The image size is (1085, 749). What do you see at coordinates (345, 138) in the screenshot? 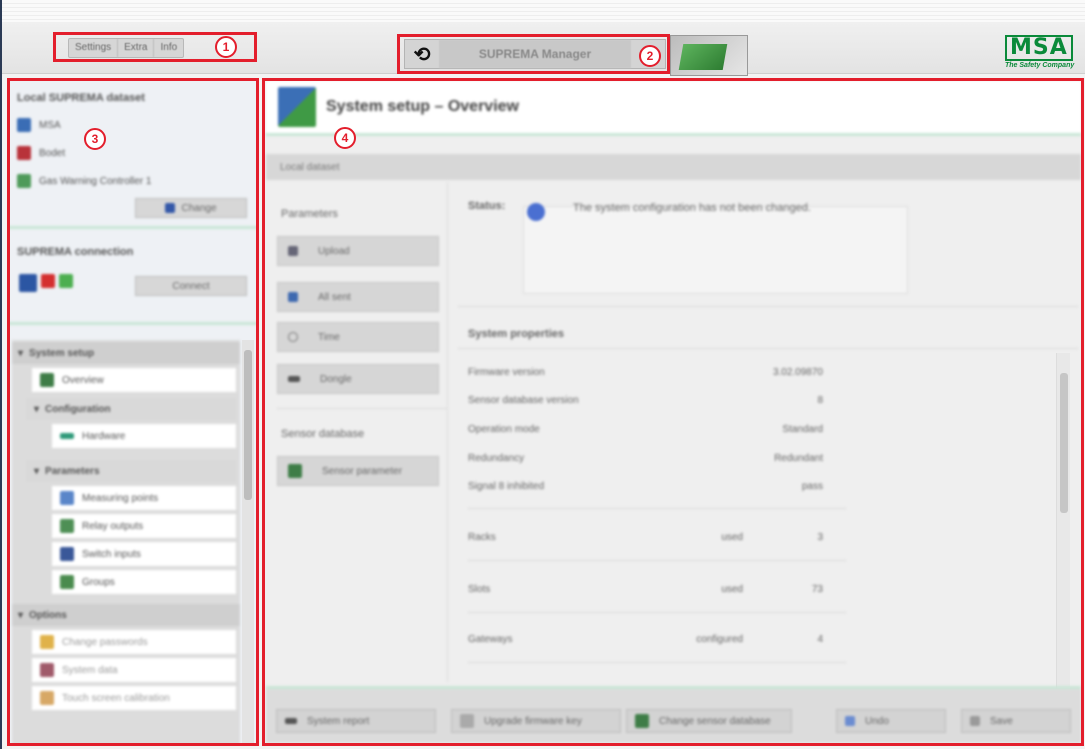
I see `callout-4: 4` at bounding box center [345, 138].